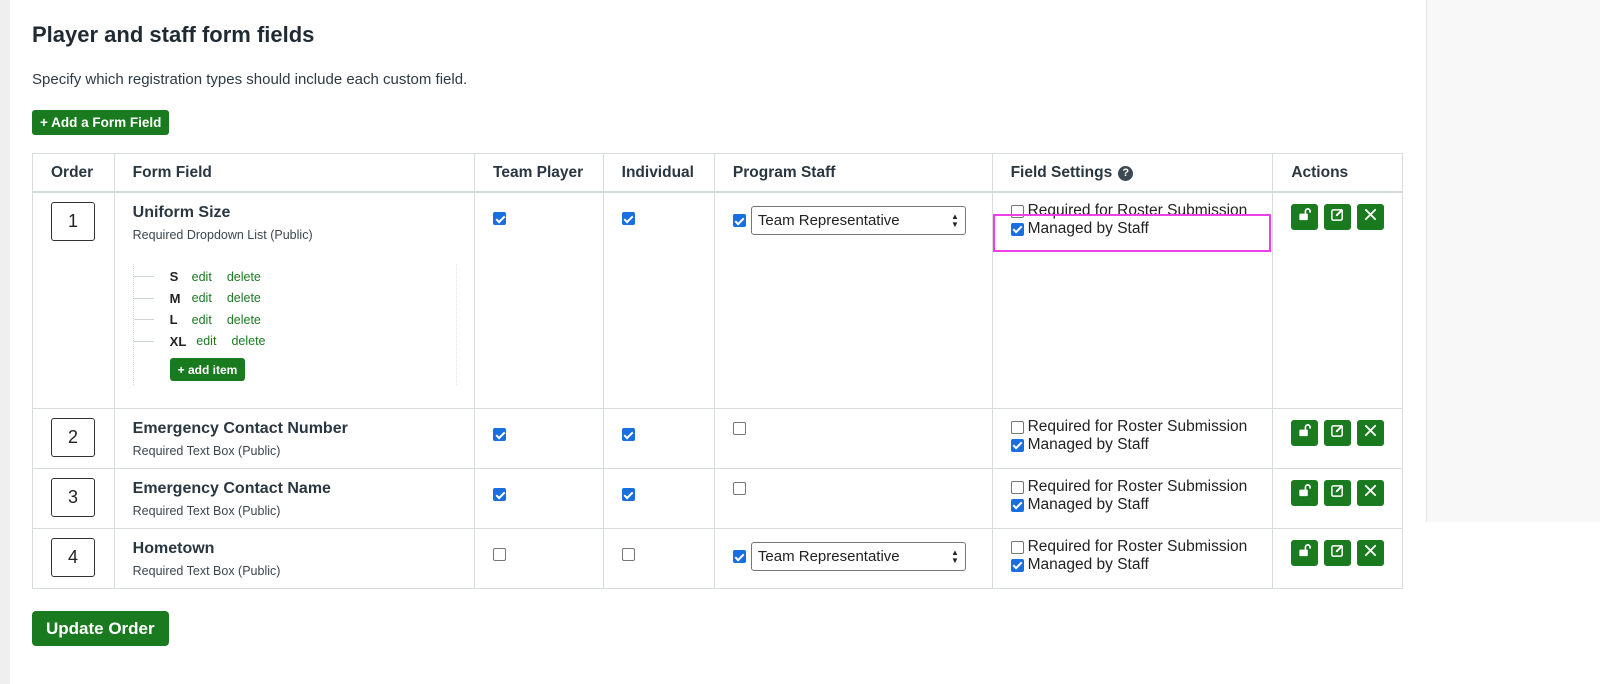 The image size is (1600, 684). I want to click on form-field-name: Uniform Size, so click(181, 212).